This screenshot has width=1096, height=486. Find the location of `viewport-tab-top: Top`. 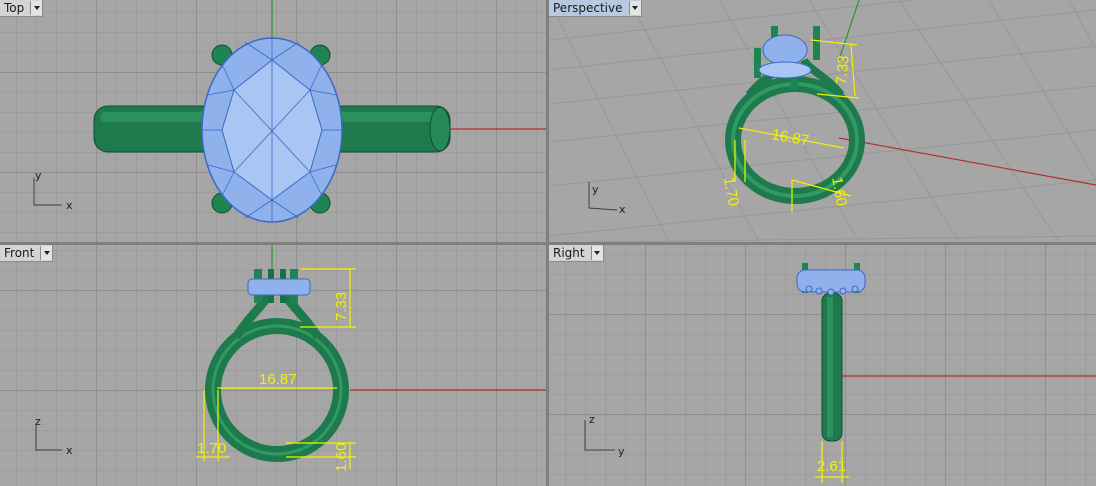

viewport-tab-top: Top is located at coordinates (22, 8).